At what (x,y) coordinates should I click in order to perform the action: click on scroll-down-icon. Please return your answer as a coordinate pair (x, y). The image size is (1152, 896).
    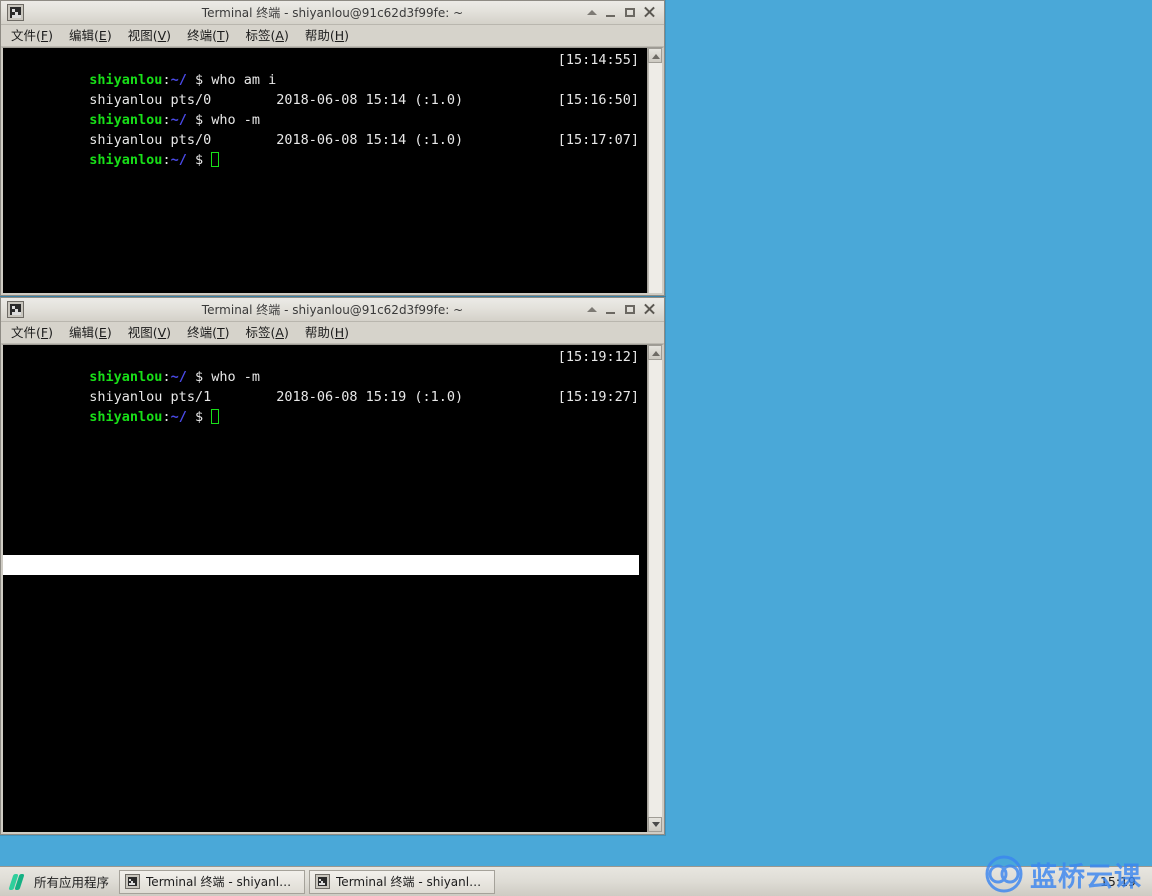
    Looking at the image, I should click on (655, 824).